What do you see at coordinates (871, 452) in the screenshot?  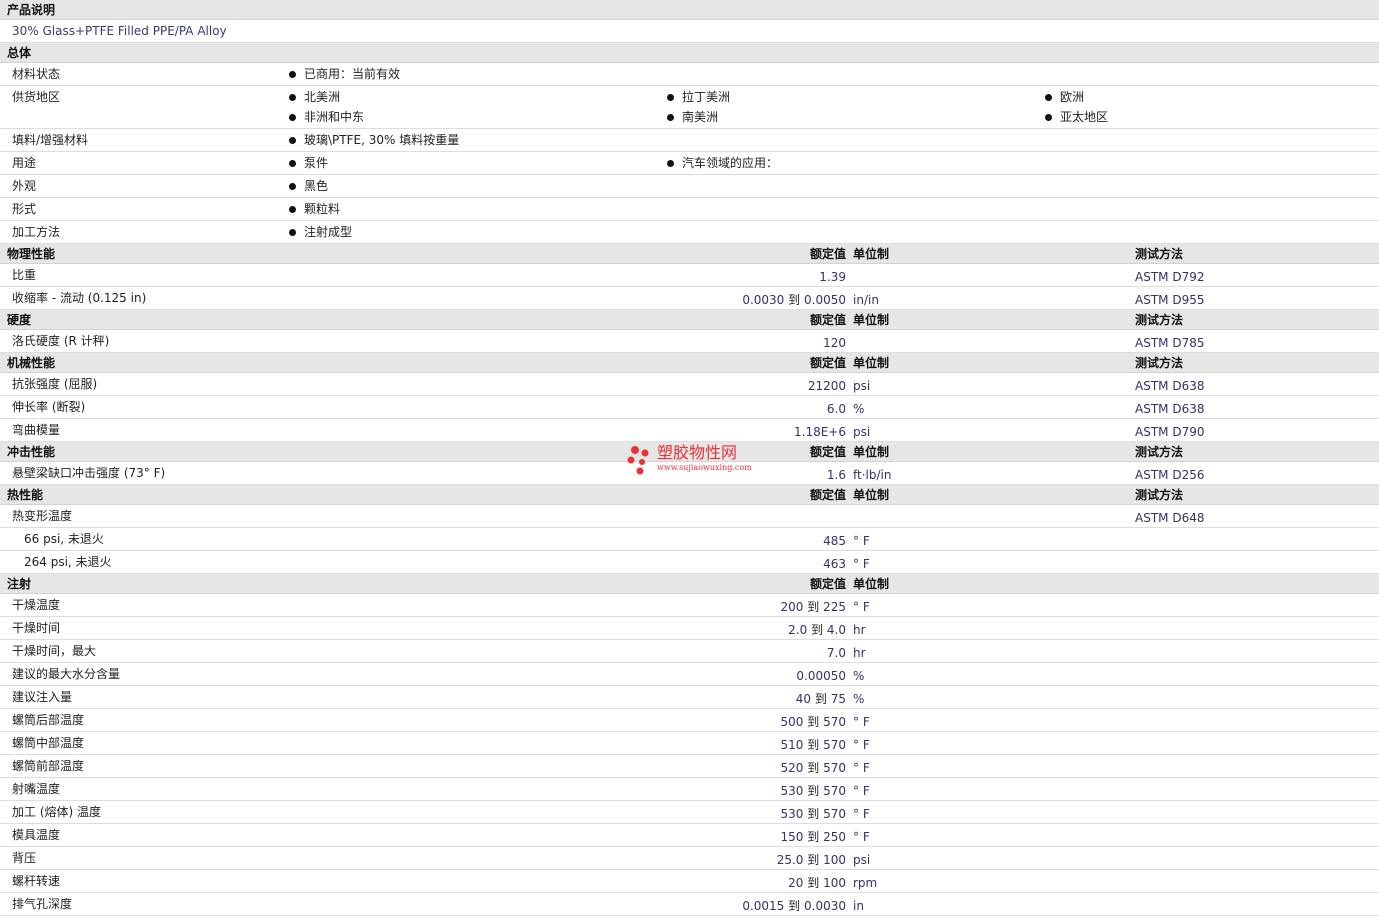 I see `column-unit: 单位制` at bounding box center [871, 452].